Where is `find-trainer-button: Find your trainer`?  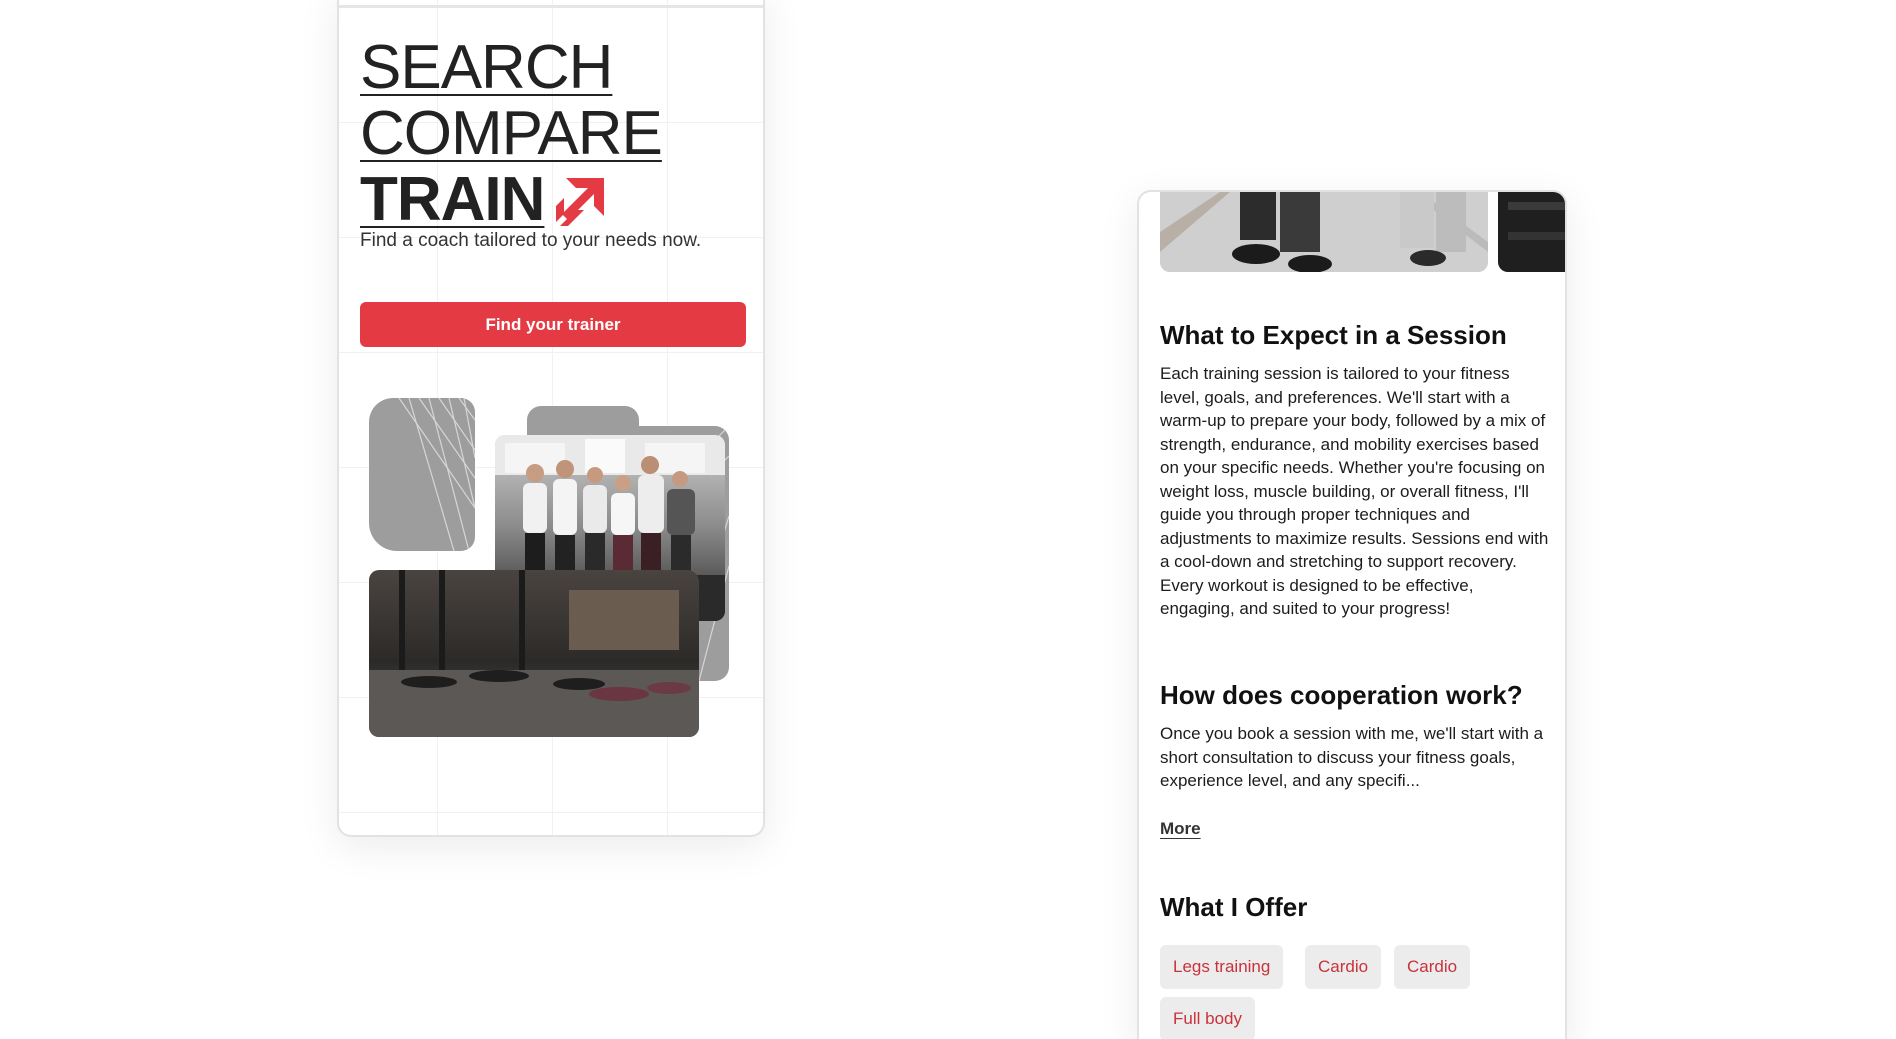
find-trainer-button: Find your trainer is located at coordinates (553, 324).